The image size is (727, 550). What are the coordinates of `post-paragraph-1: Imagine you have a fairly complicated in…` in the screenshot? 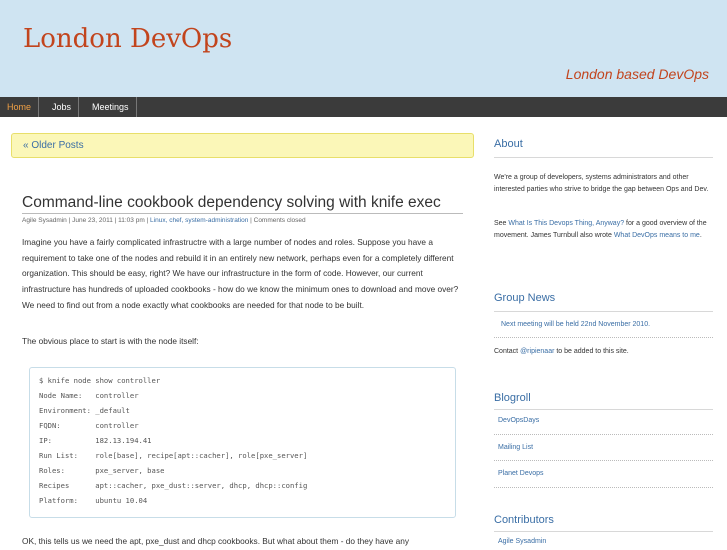 It's located at (240, 273).